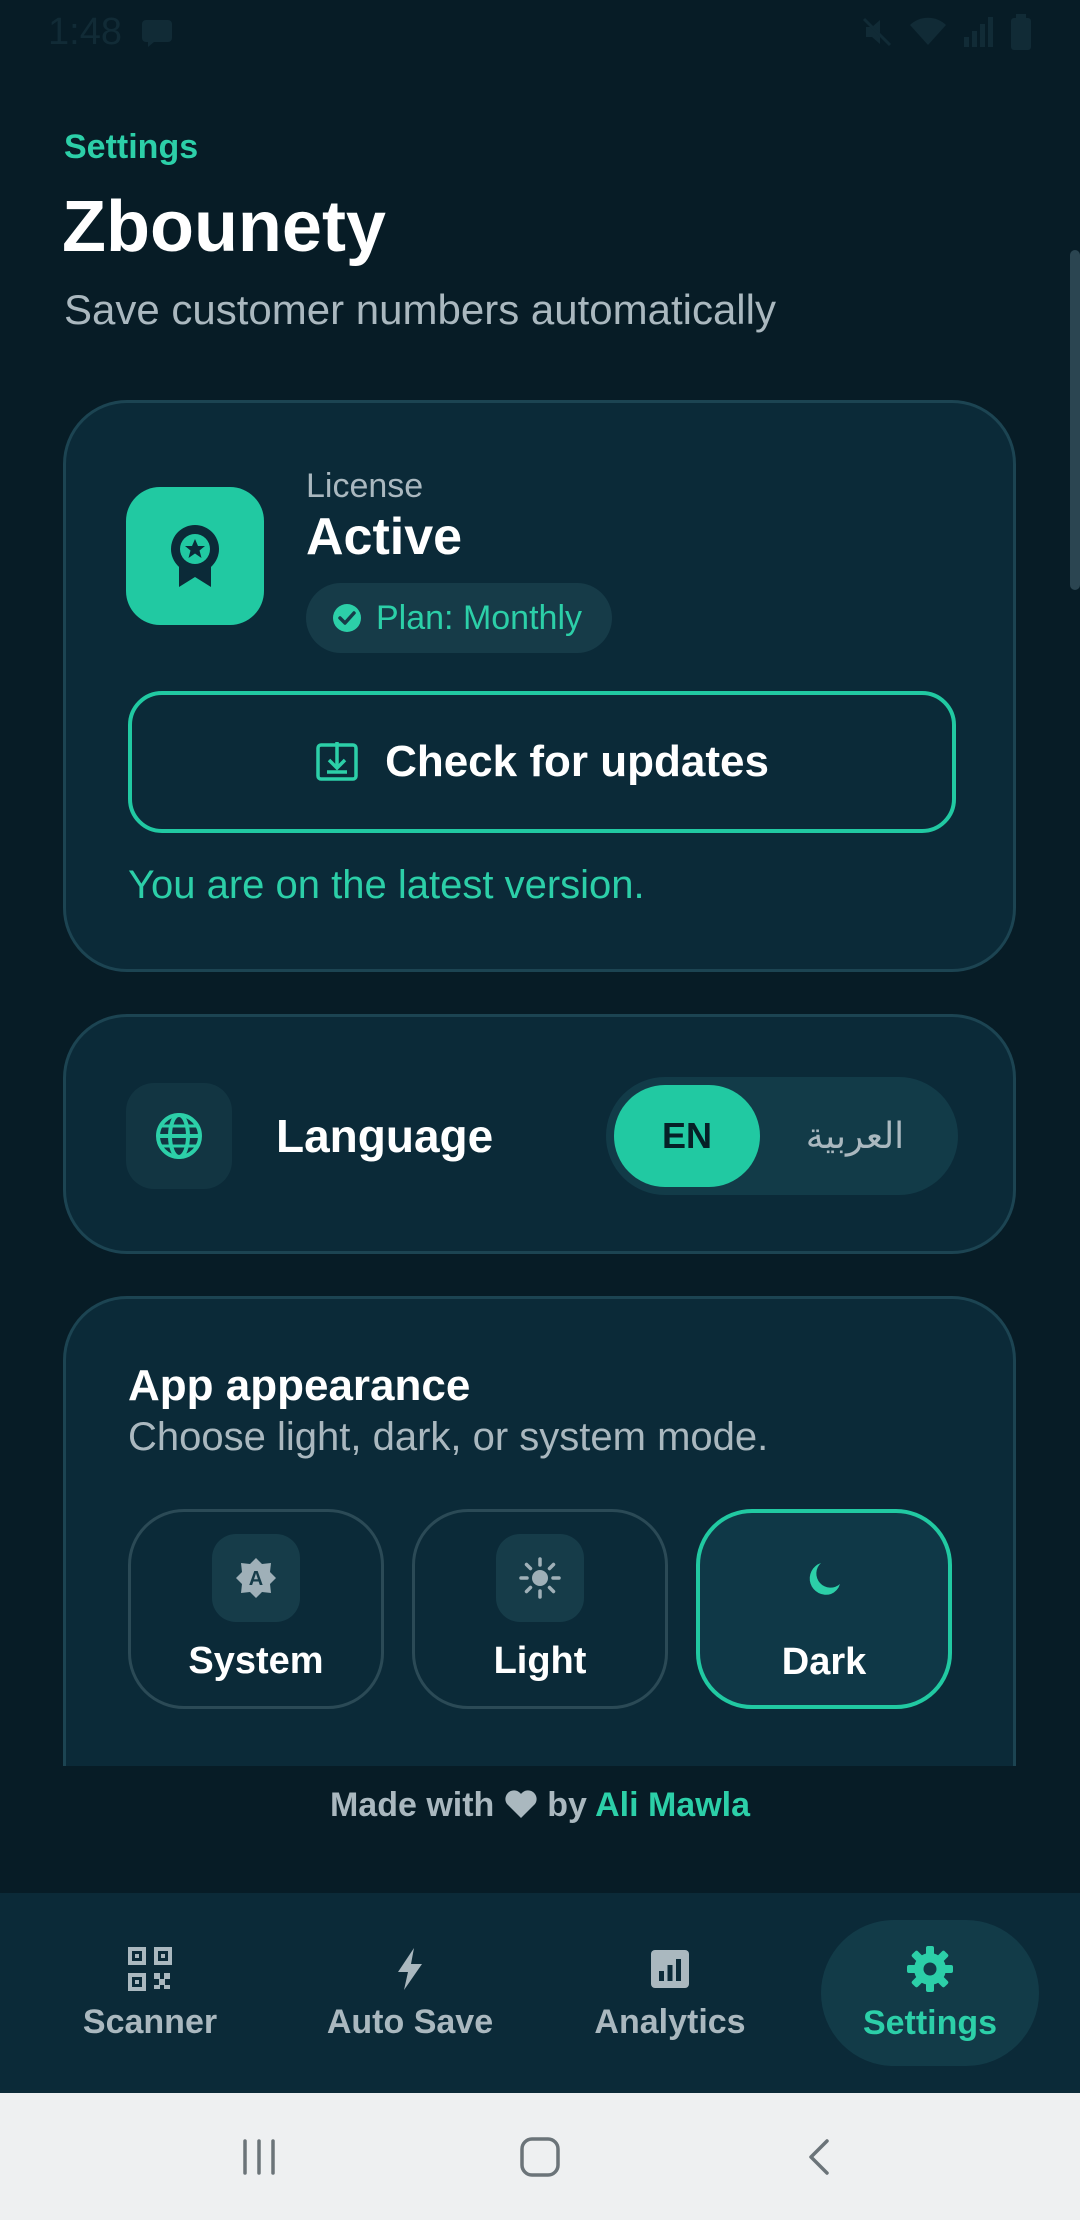 This screenshot has height=2220, width=1080. Describe the element at coordinates (224, 227) in the screenshot. I see `page-title: Zbounety` at that location.